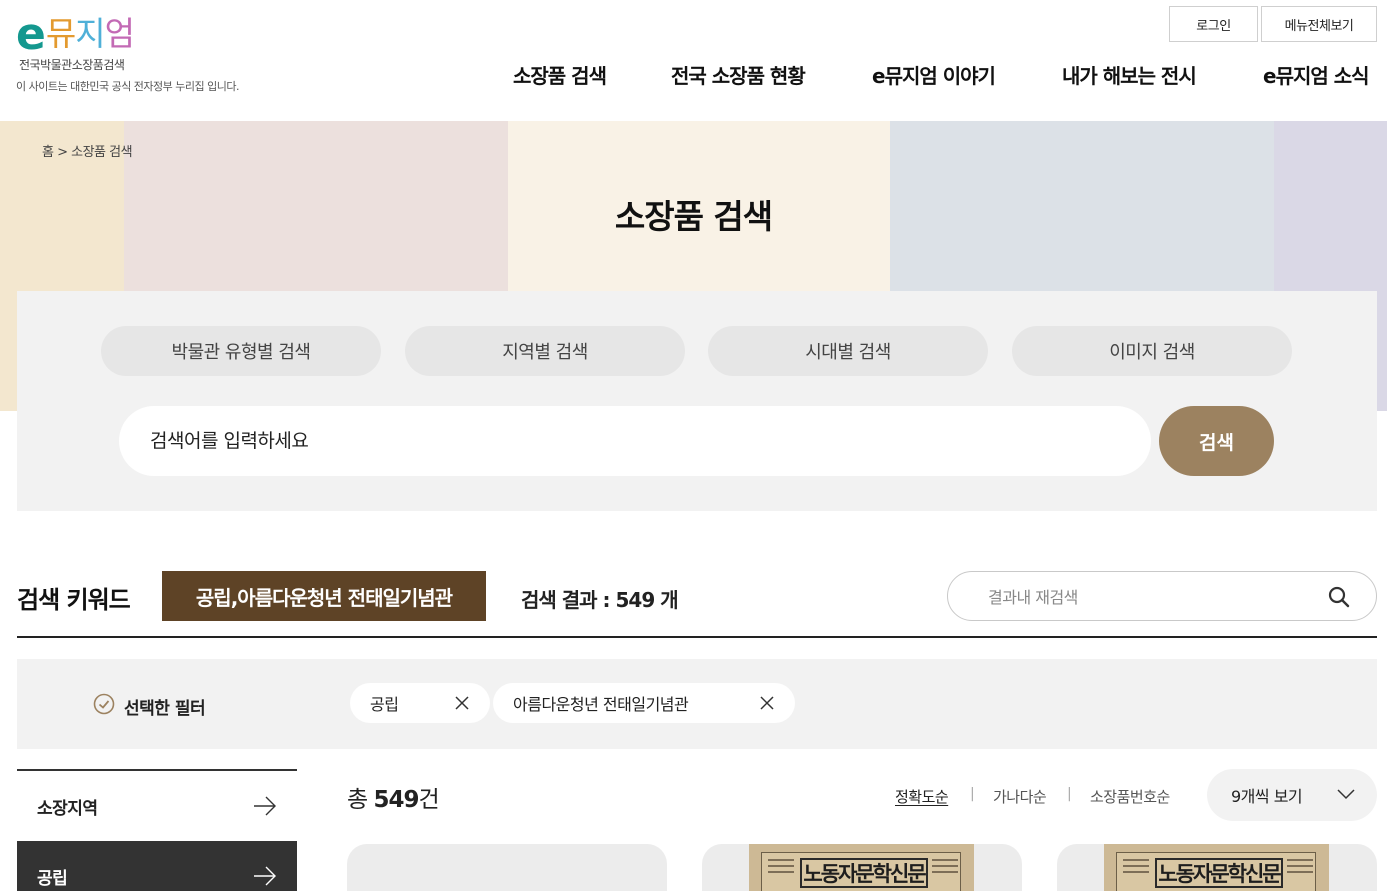 The height and width of the screenshot is (891, 1387). I want to click on all-menu-button: 메뉴전체보기, so click(1319, 24).